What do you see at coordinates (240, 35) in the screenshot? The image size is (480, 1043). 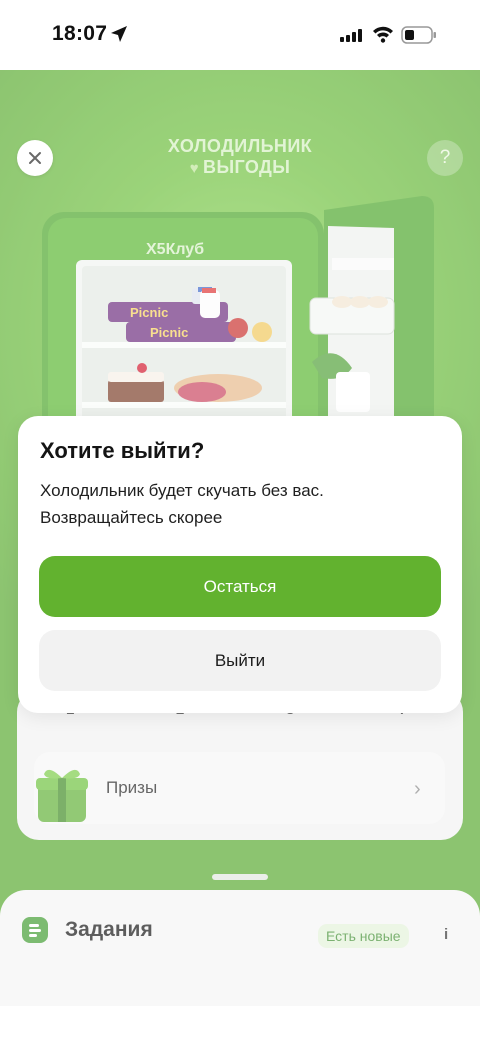 I see `status-bar: 18:07` at bounding box center [240, 35].